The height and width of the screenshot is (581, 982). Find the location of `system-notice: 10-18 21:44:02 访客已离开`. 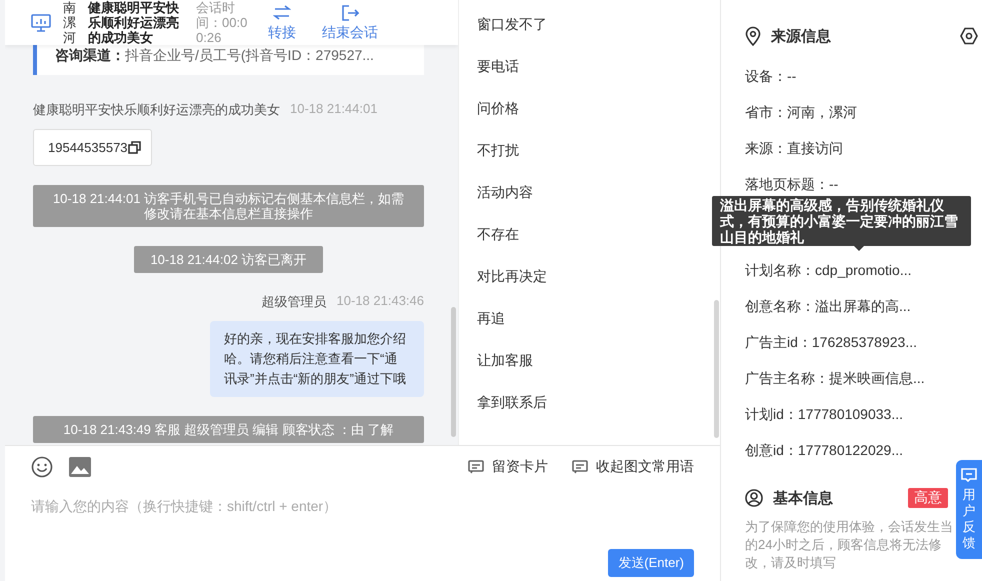

system-notice: 10-18 21:44:02 访客已离开 is located at coordinates (228, 259).